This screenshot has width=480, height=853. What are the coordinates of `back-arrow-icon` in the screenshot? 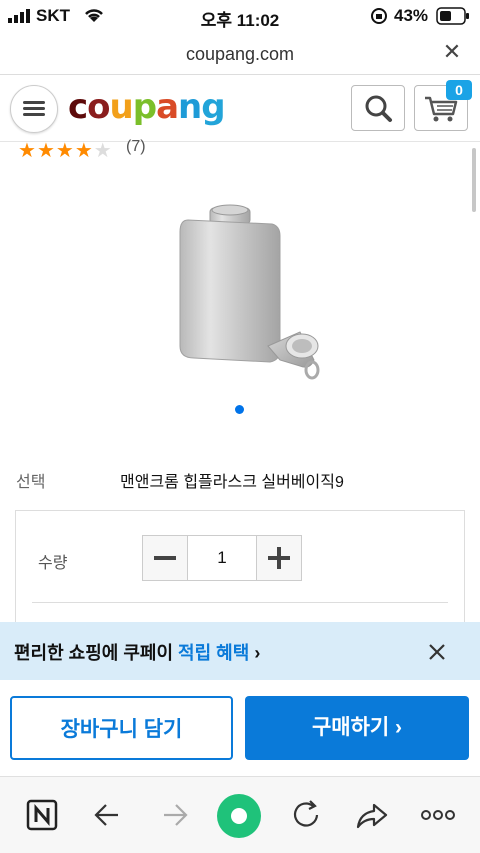 It's located at (108, 815).